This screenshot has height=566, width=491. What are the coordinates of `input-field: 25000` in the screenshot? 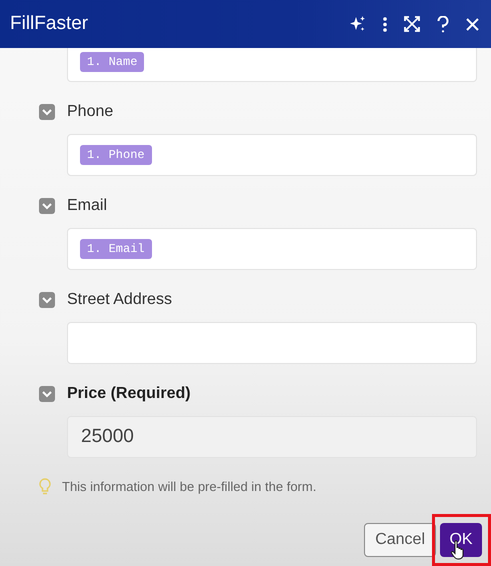 It's located at (272, 437).